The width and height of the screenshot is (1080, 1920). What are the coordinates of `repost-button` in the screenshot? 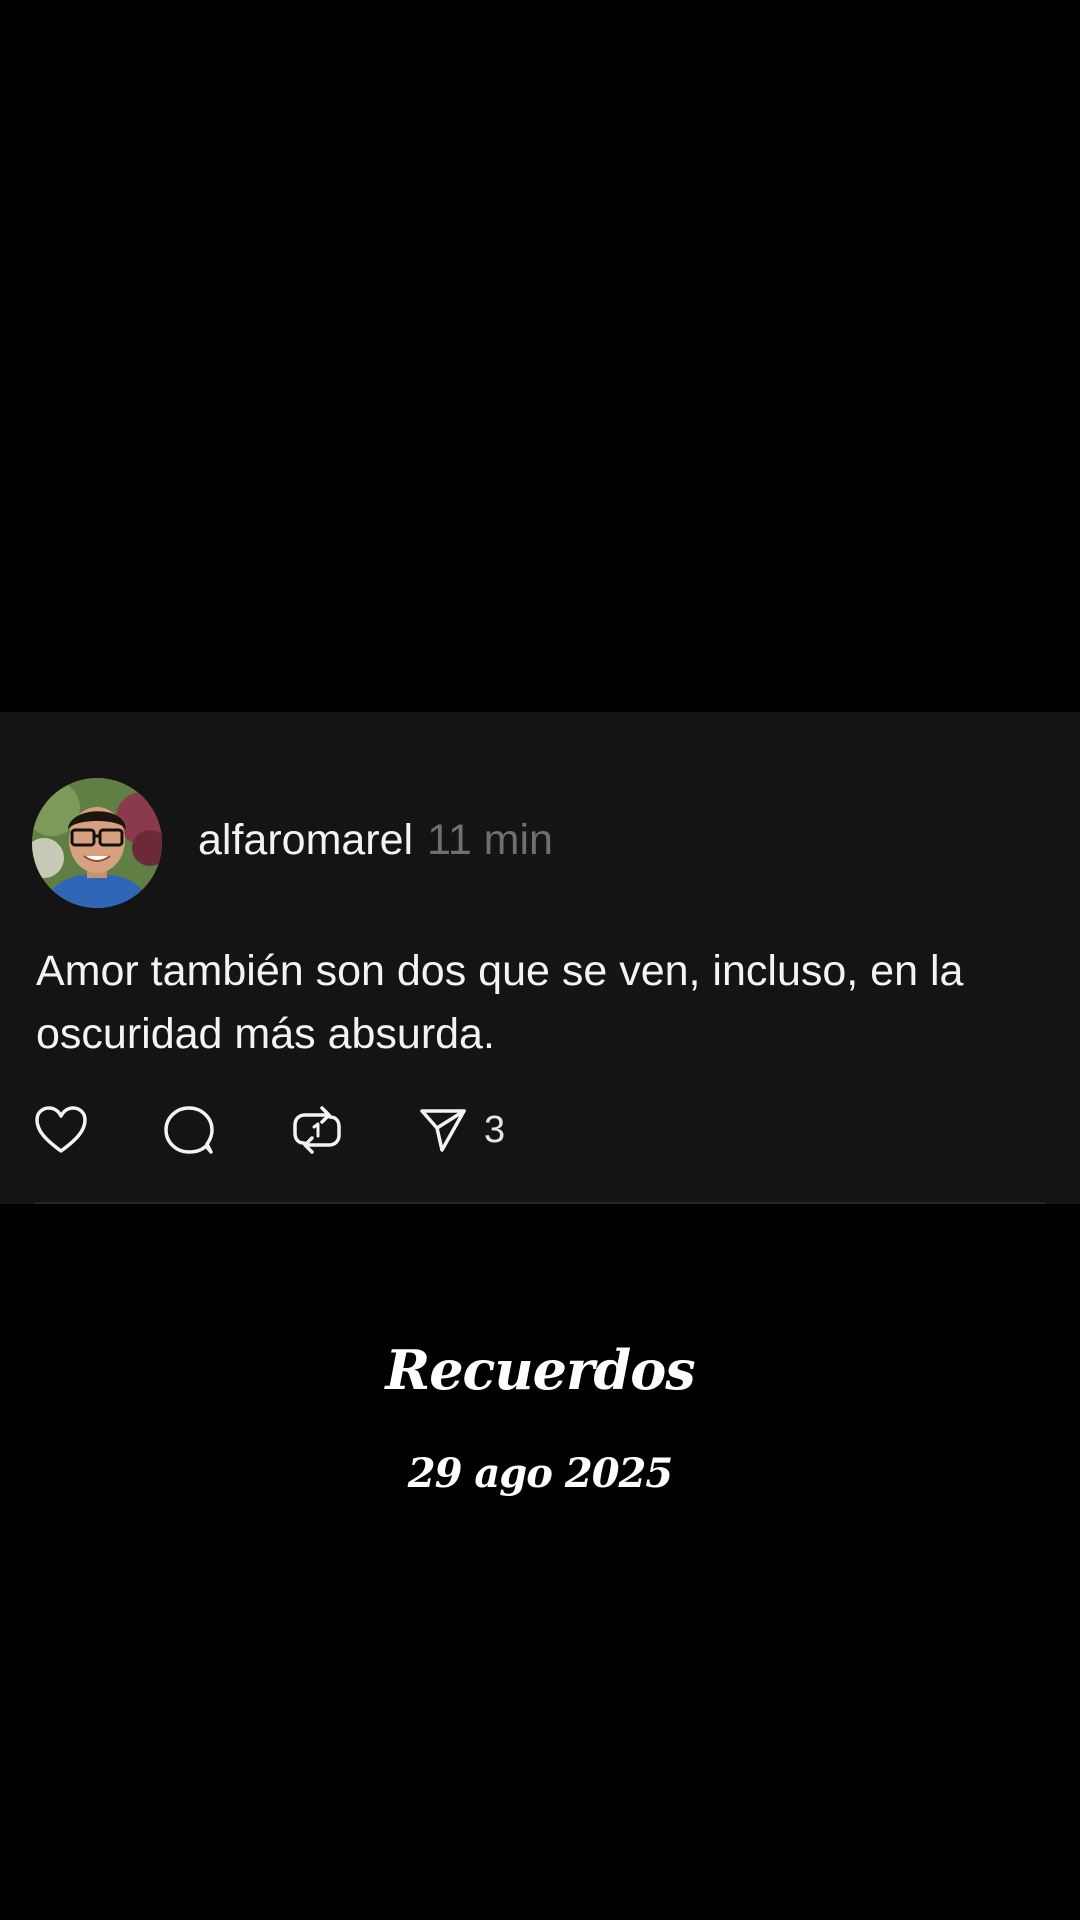 It's located at (317, 1130).